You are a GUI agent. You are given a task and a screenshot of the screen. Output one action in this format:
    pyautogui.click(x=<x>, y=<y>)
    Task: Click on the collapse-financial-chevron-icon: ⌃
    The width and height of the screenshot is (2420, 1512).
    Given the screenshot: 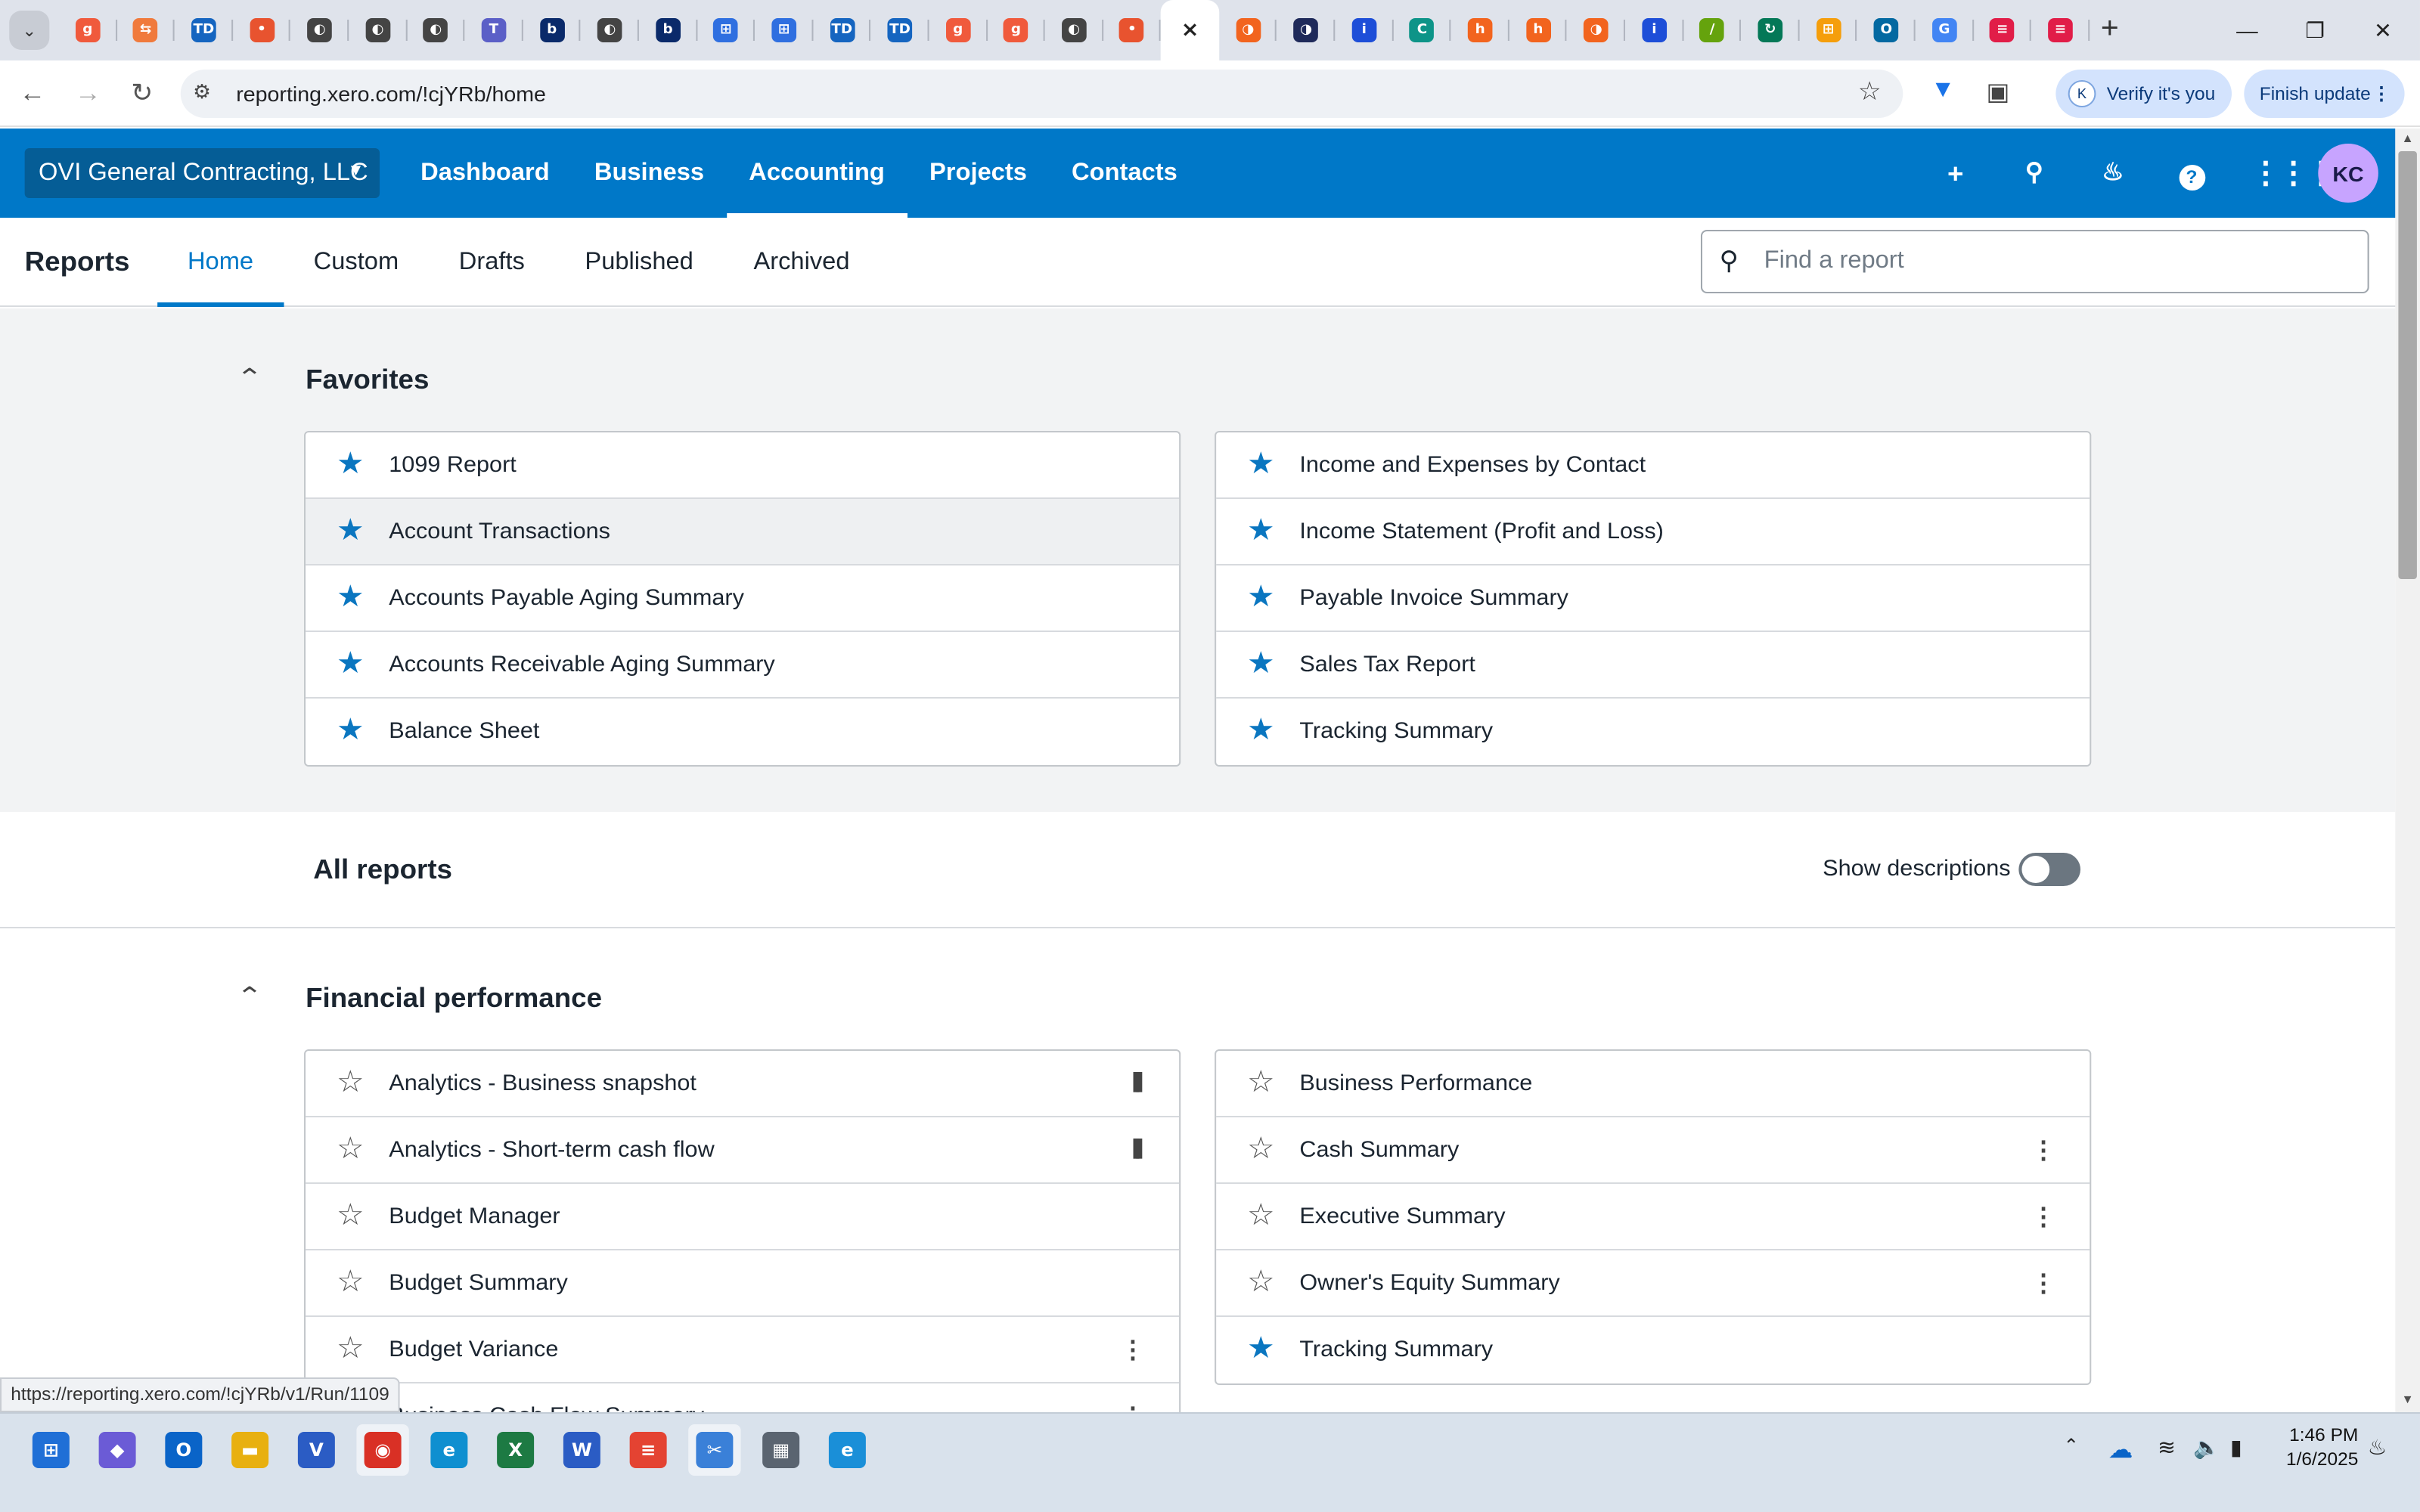 What is the action you would take?
    pyautogui.click(x=249, y=996)
    